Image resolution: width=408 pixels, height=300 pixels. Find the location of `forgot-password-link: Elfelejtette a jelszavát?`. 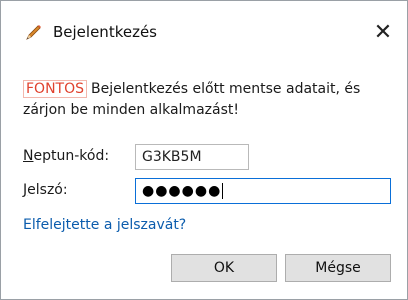

forgot-password-link: Elfelejtette a jelszavát? is located at coordinates (104, 225).